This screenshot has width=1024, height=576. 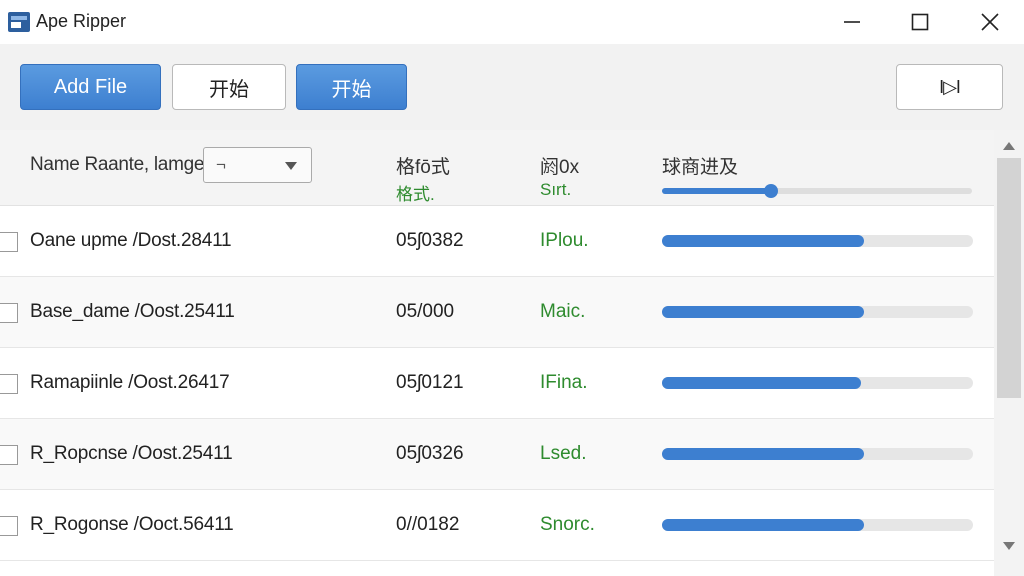 I want to click on column-header-progress: 球商进及, so click(x=700, y=165).